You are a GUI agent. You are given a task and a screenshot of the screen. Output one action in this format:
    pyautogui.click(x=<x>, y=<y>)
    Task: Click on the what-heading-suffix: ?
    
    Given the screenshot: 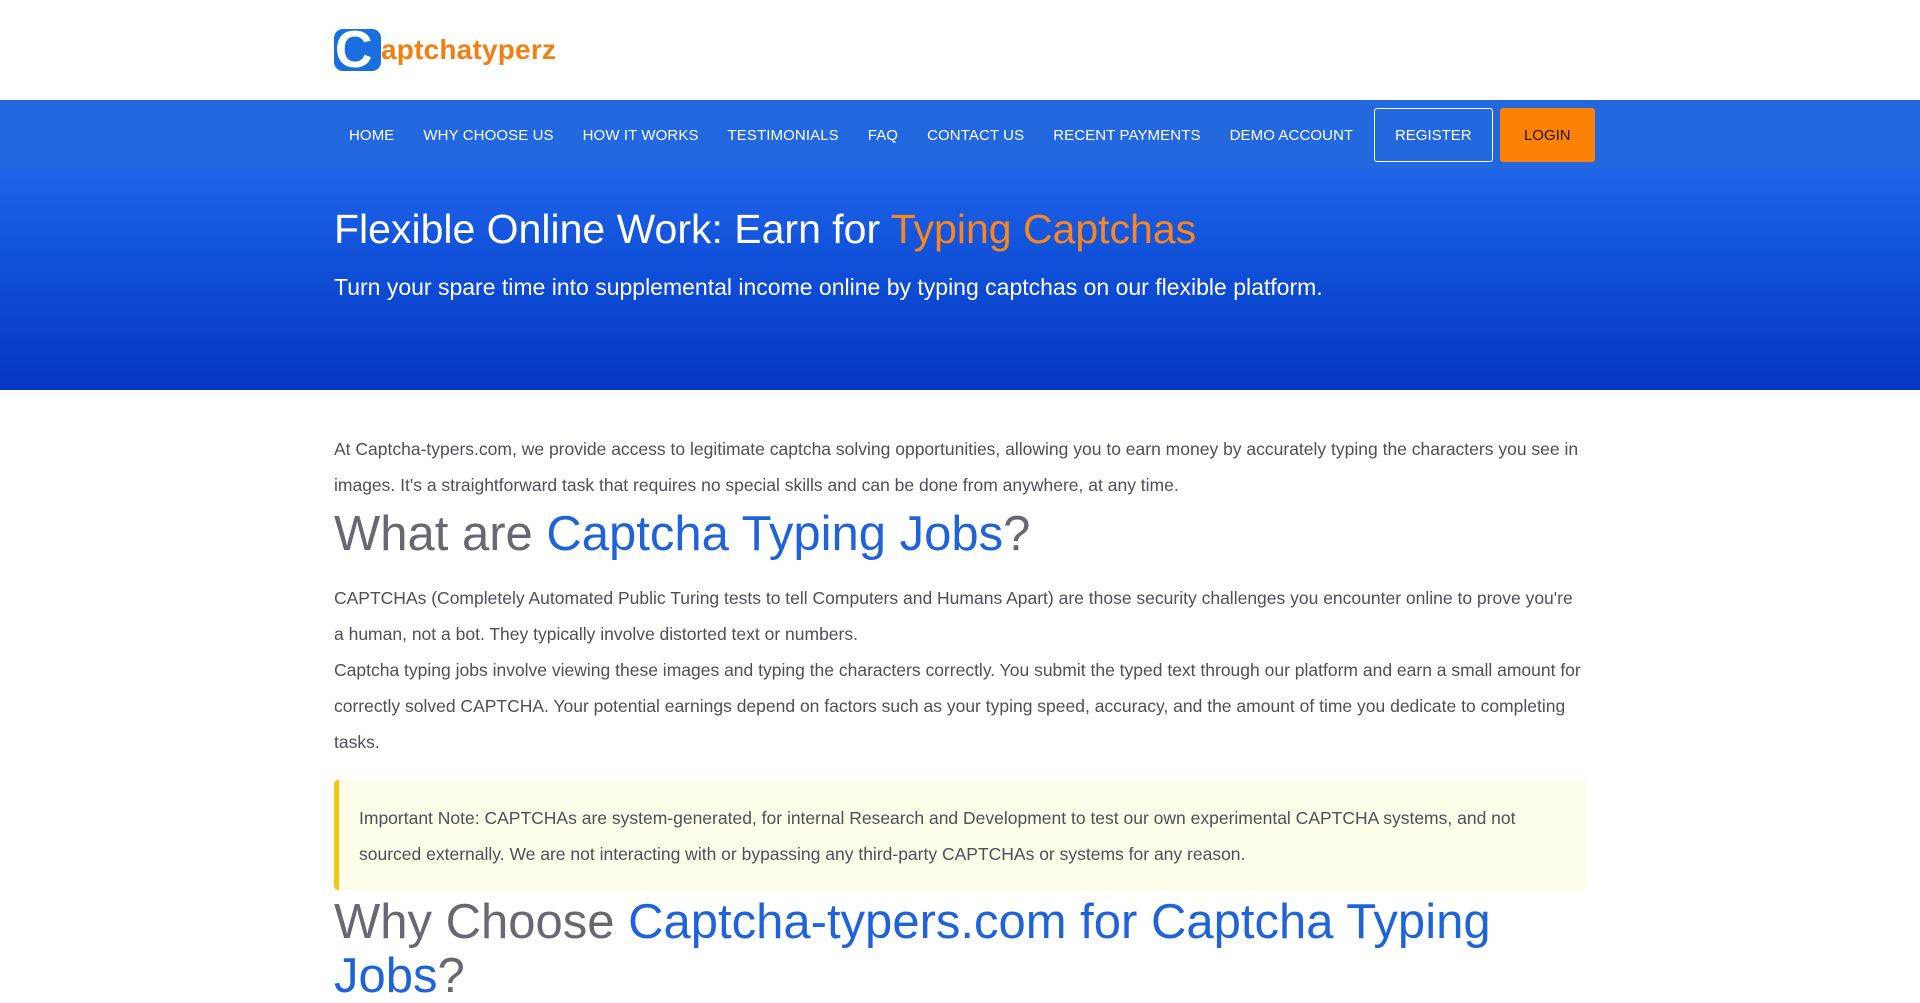 What is the action you would take?
    pyautogui.click(x=1017, y=534)
    